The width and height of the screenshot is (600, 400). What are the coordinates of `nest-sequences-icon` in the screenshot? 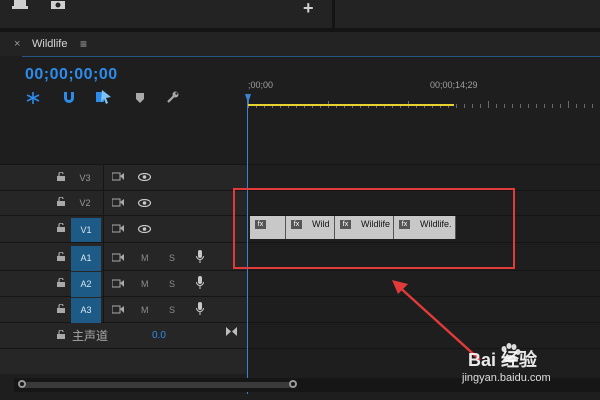 It's located at (33, 98).